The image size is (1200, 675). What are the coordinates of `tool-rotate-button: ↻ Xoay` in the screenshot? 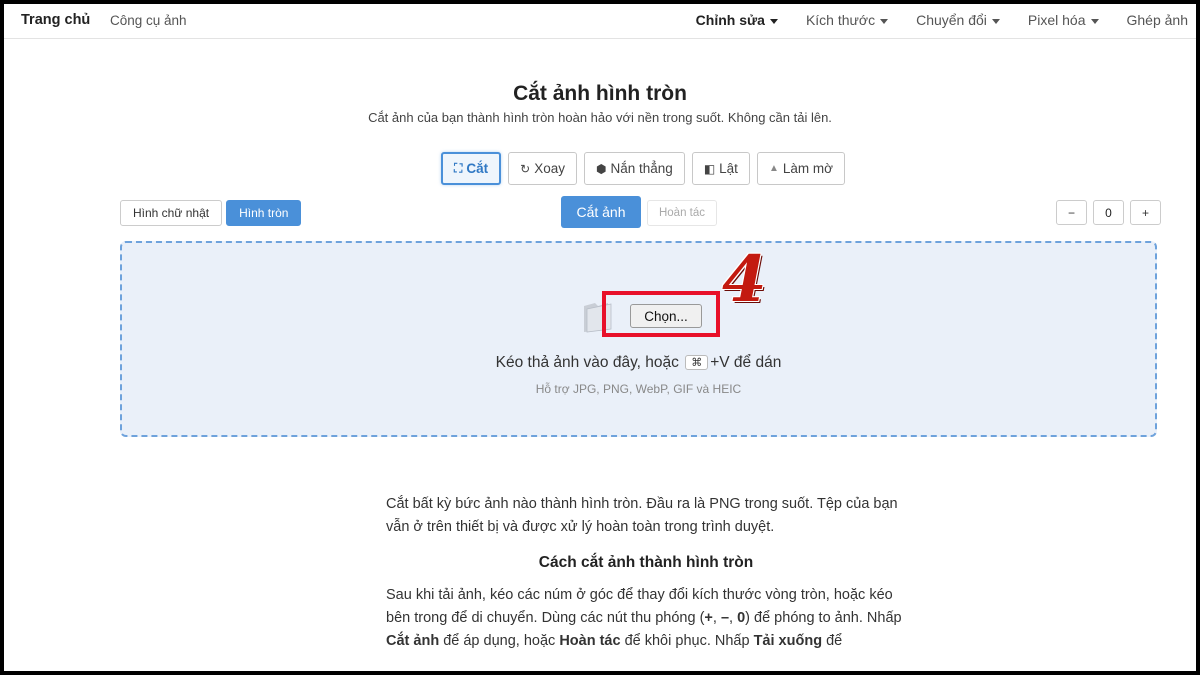 It's located at (543, 168).